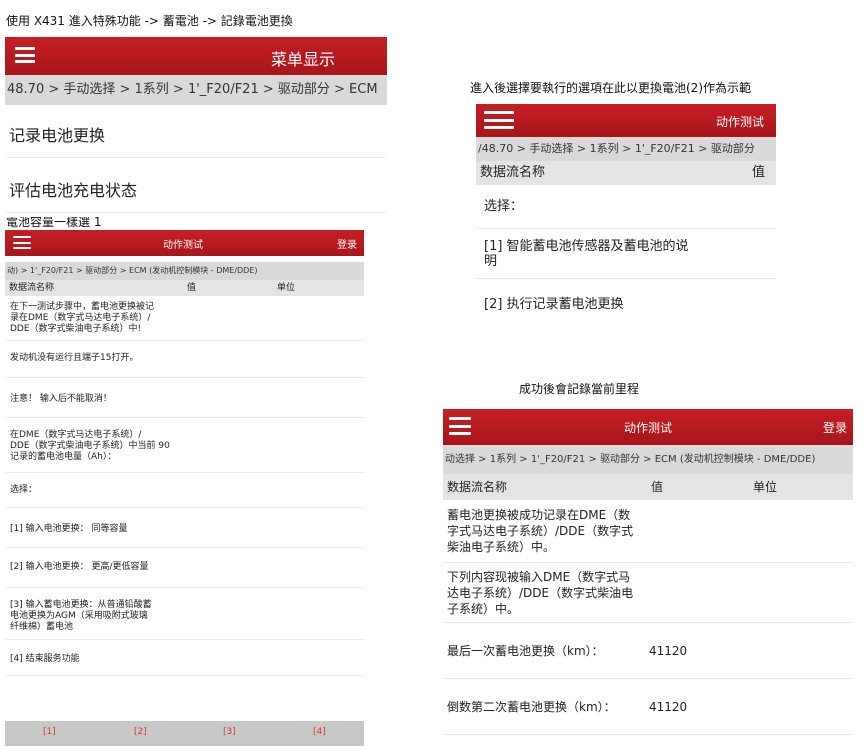 The image size is (863, 751). I want to click on option-4: [4] 结束服务功能, so click(184, 658).